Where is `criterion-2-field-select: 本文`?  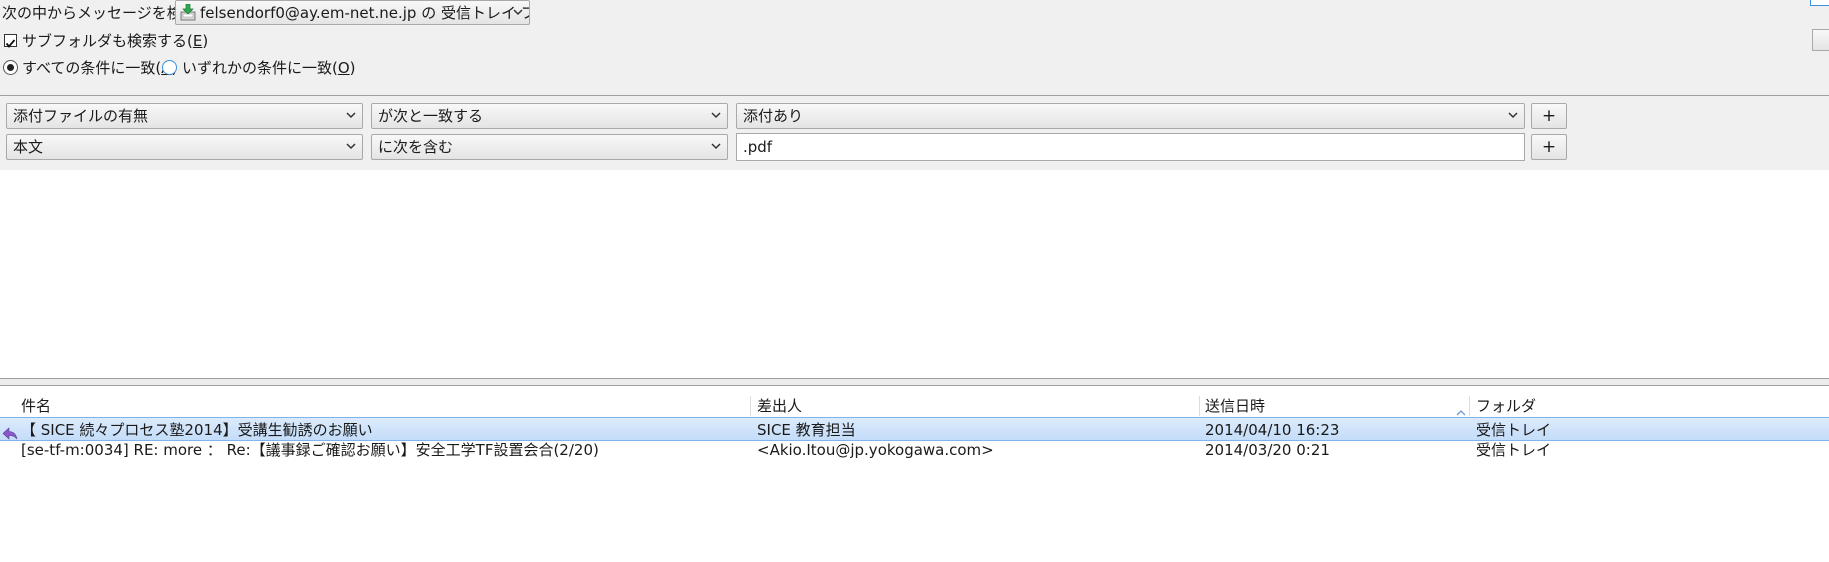
criterion-2-field-select: 本文 is located at coordinates (184, 147).